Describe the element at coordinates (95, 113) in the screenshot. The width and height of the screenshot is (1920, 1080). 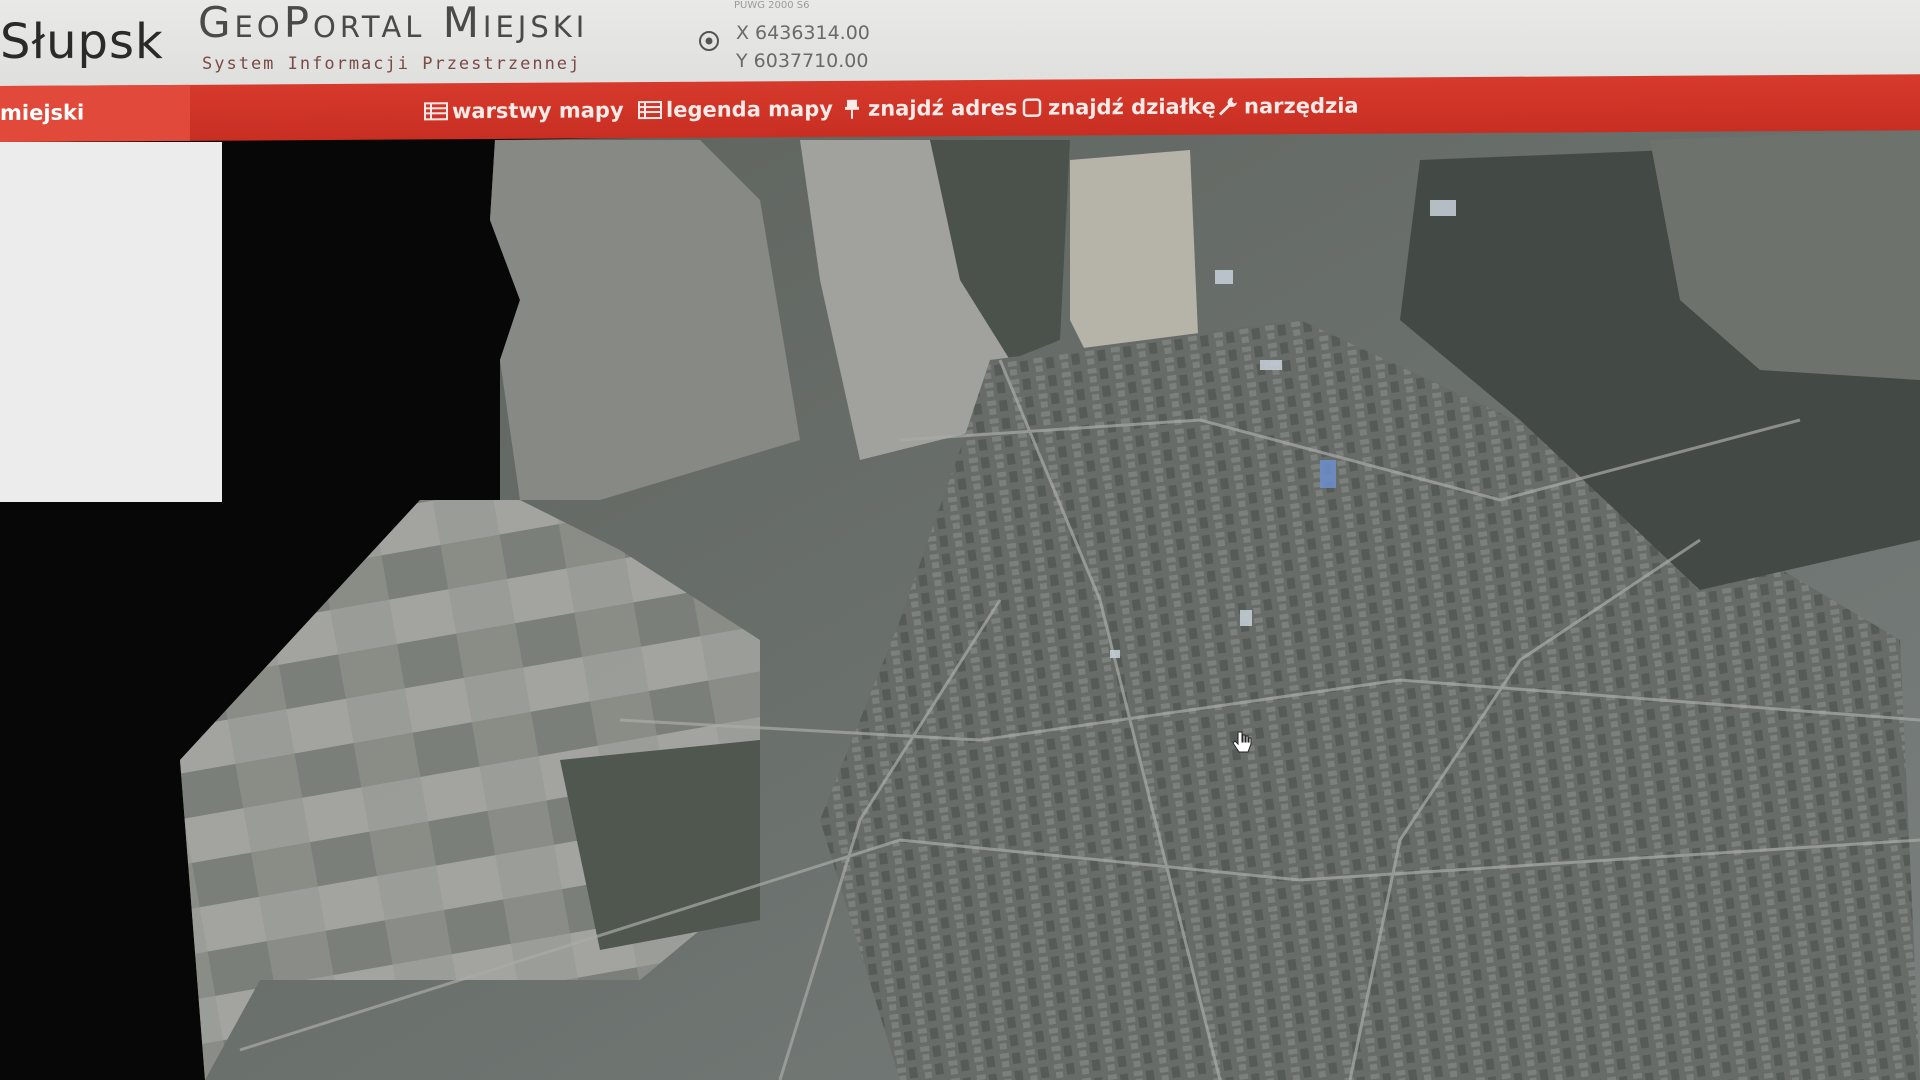
I see `nav-home-tab: miejski` at that location.